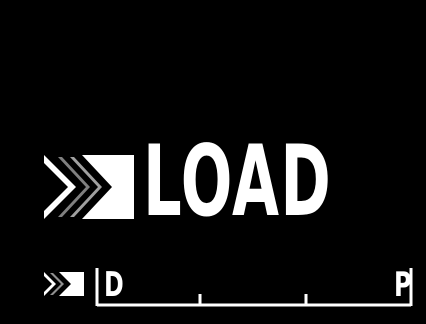 The image size is (426, 324). I want to click on forward-load-icon, so click(89, 187).